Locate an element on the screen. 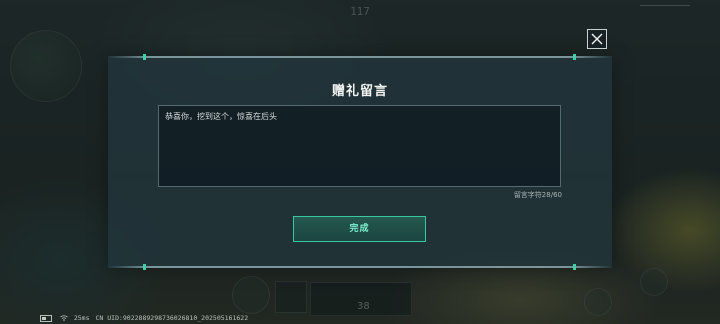 This screenshot has width=720, height=324. uid-text: CN UID:9022889298736026810_202505161622 is located at coordinates (172, 318).